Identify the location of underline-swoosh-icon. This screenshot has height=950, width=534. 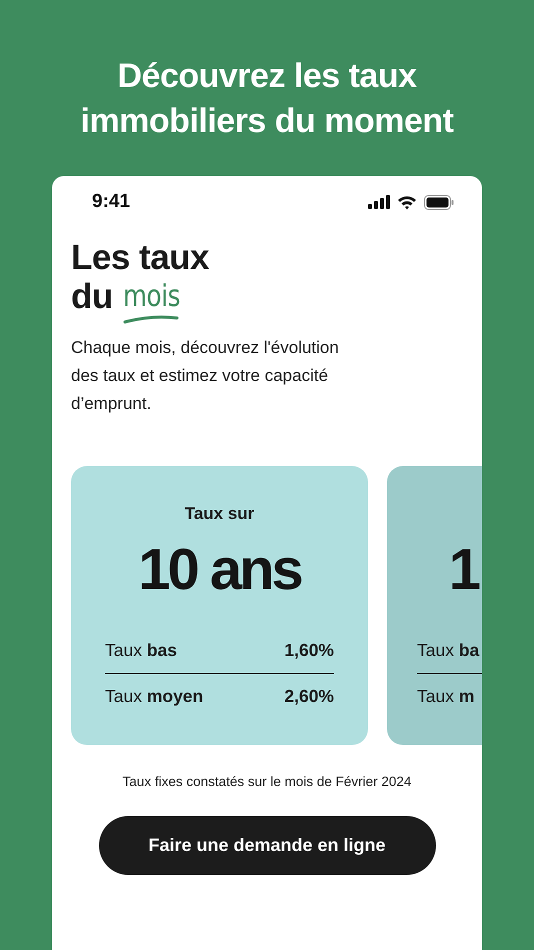
(151, 319).